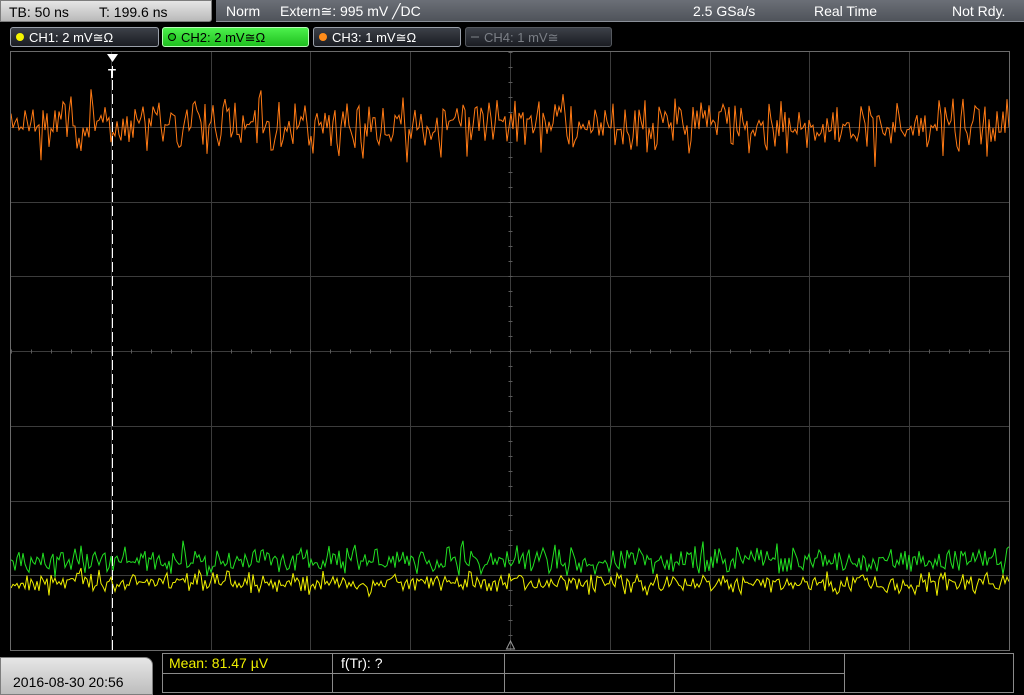 This screenshot has width=1024, height=695. Describe the element at coordinates (979, 11) in the screenshot. I see `acquisition-state: Not Rdy.` at that location.